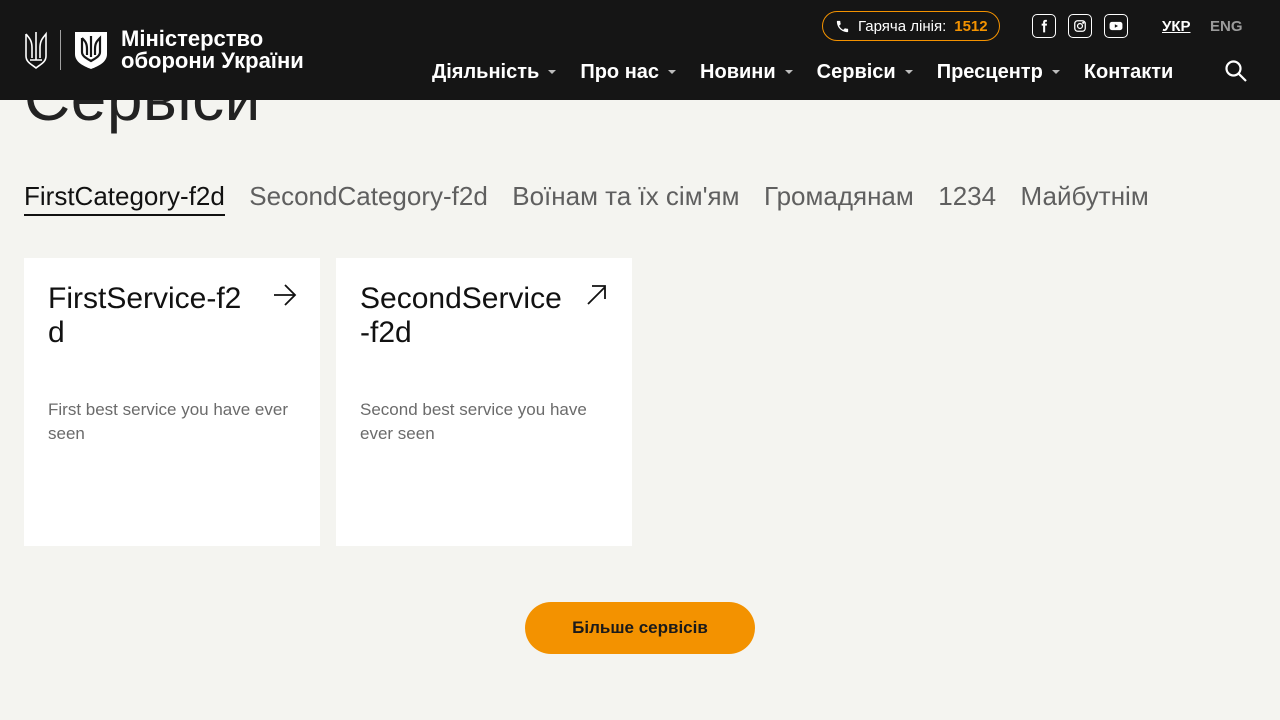 Image resolution: width=1280 pixels, height=720 pixels. Describe the element at coordinates (212, 60) in the screenshot. I see `logo-line-2: оборони України` at that location.